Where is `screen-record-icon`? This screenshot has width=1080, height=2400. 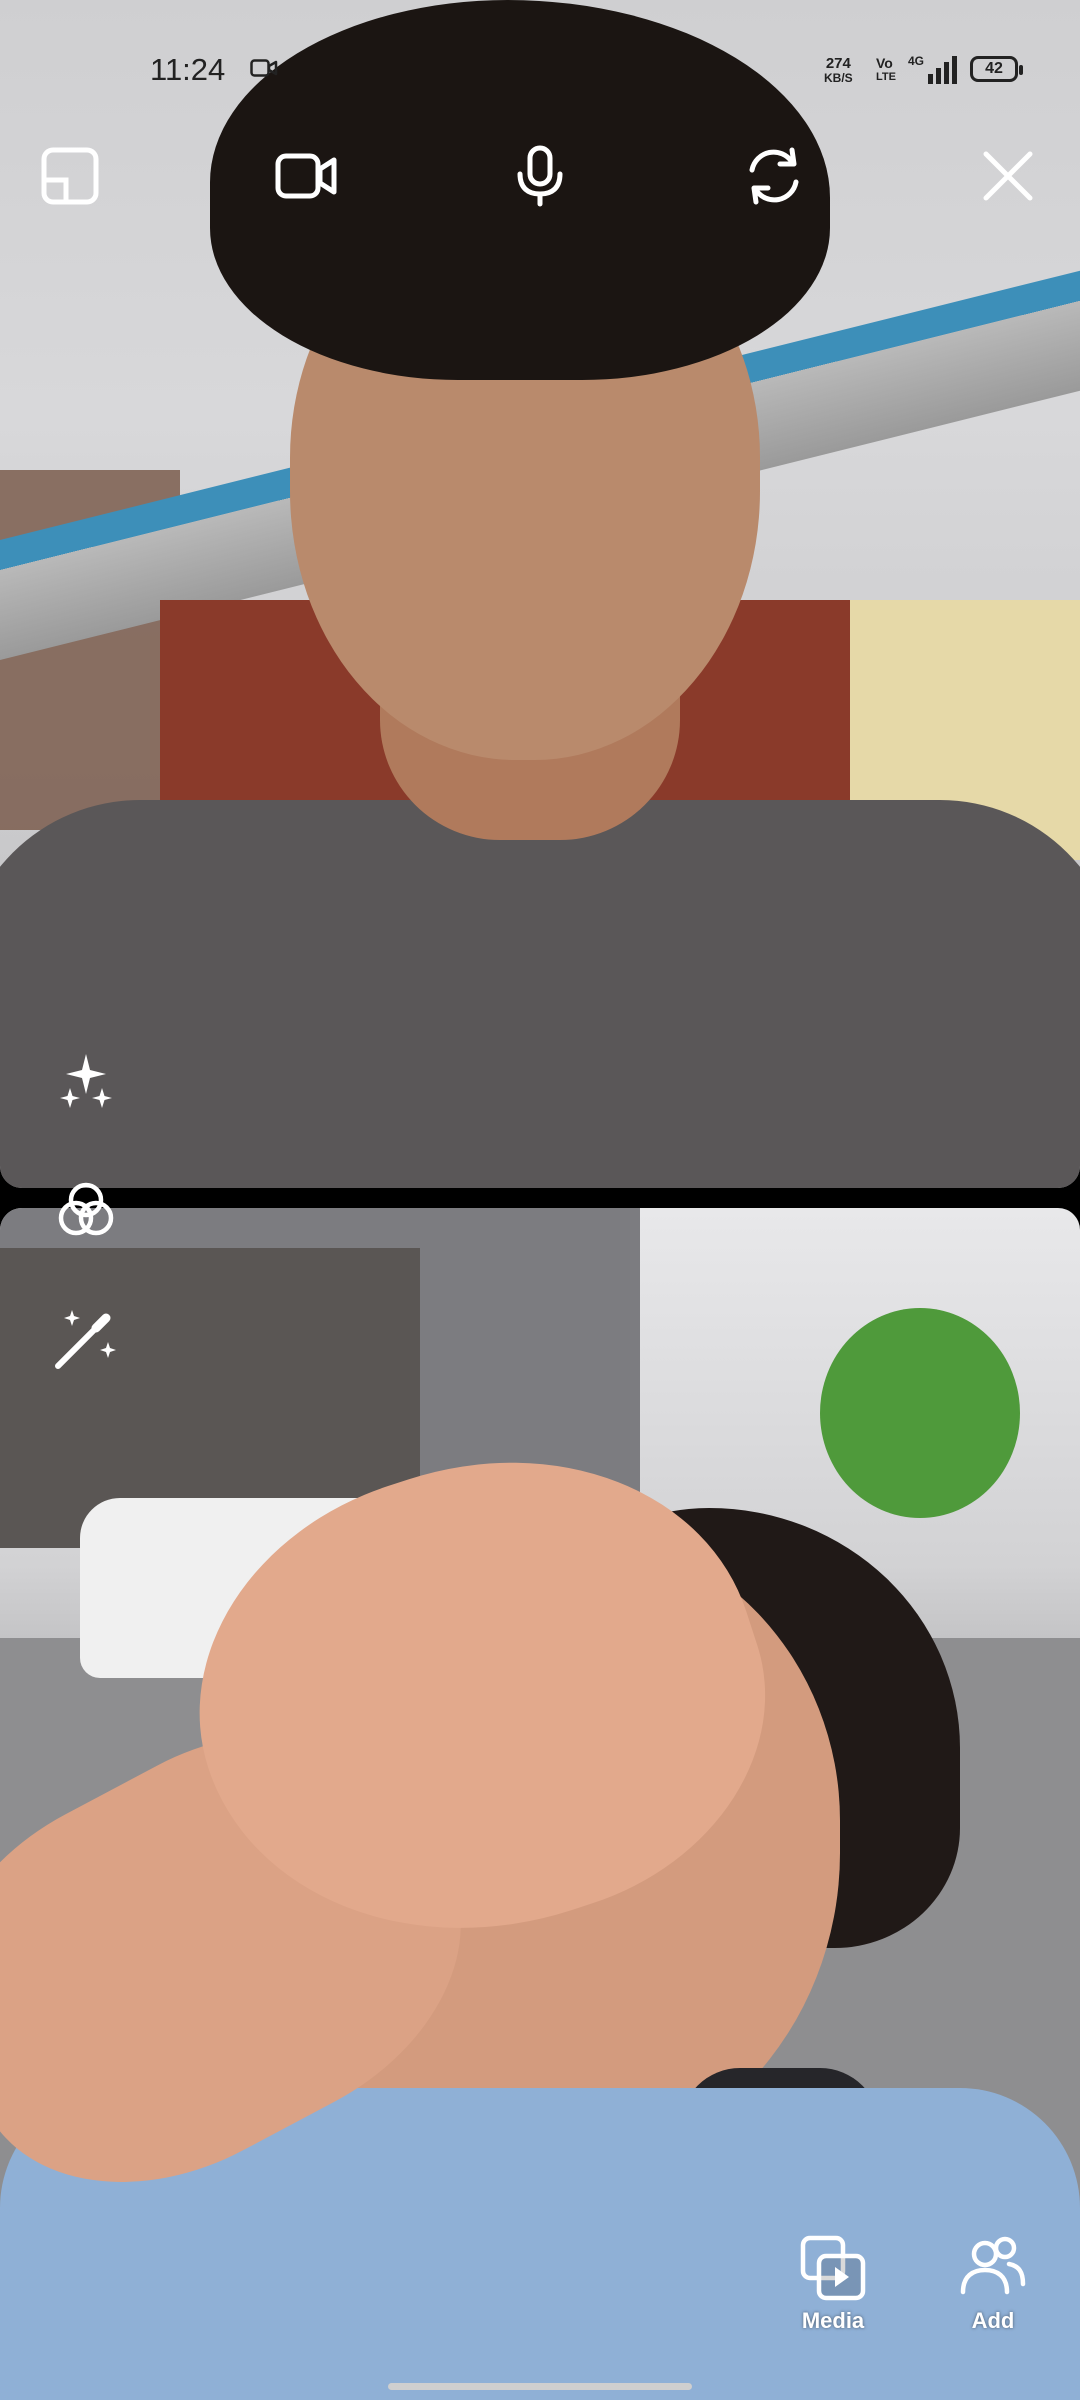
screen-record-icon is located at coordinates (264, 68).